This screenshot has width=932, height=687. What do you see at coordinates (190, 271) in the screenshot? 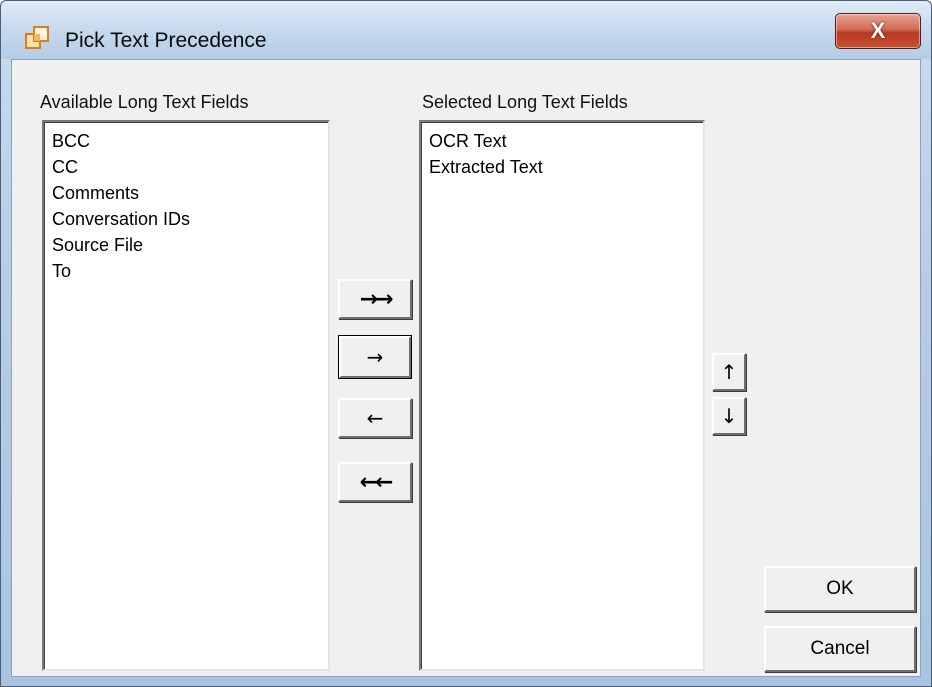
I see `list-item: To` at bounding box center [190, 271].